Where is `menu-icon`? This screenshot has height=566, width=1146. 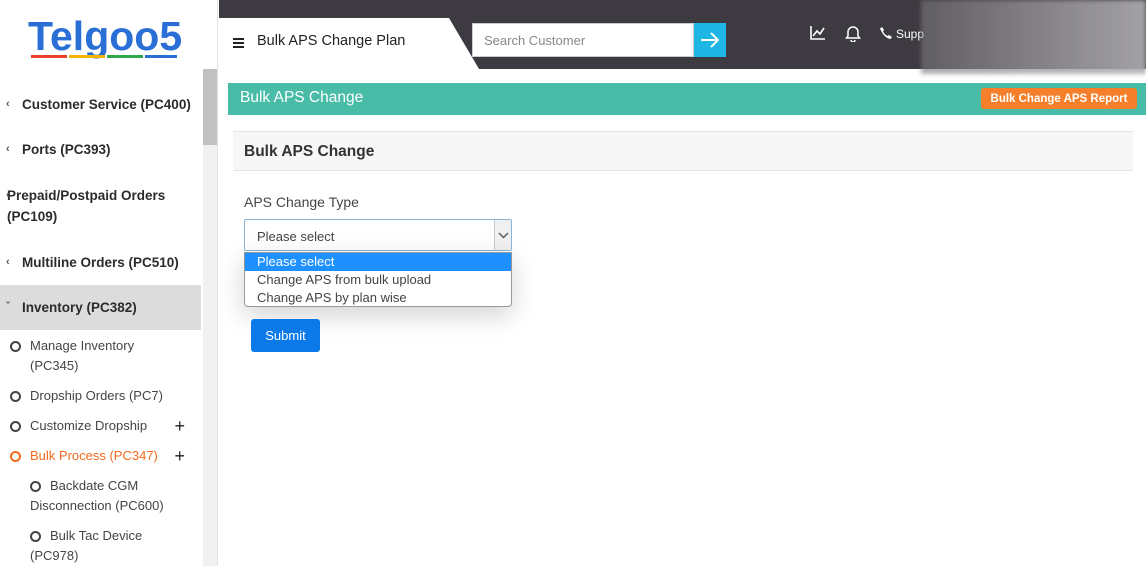
menu-icon is located at coordinates (238, 43).